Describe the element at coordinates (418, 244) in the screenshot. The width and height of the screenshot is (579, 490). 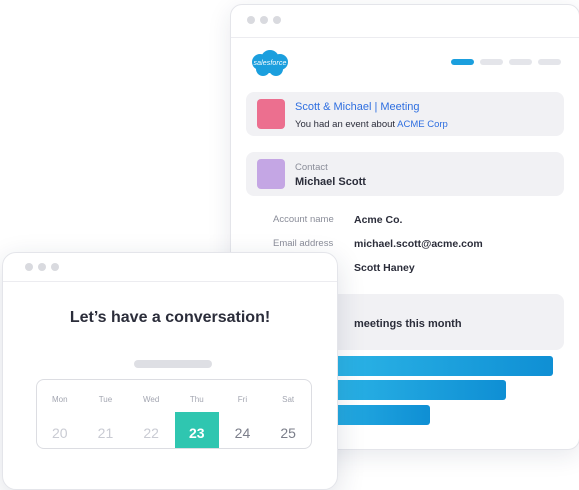
I see `field-value: michael.scott@acme.com` at that location.